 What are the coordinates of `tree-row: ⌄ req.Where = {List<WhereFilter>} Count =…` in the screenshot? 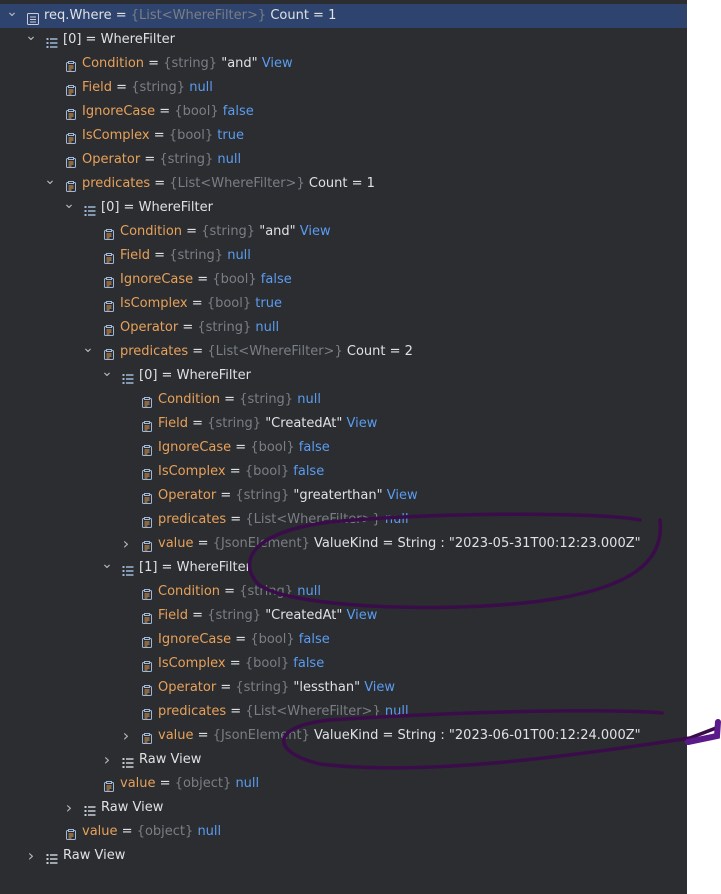 It's located at (343, 16).